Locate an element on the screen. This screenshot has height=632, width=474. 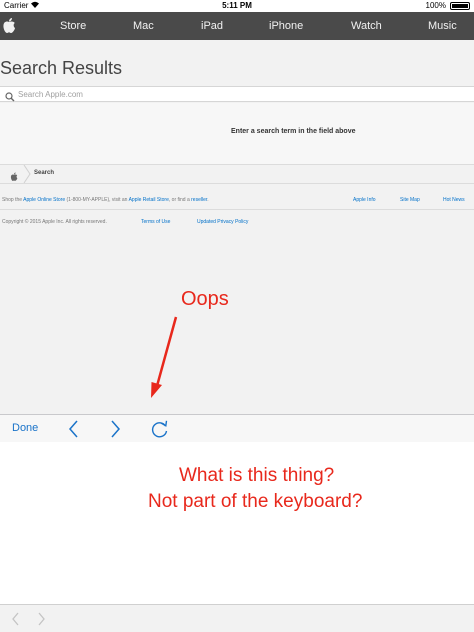
breadcrumb-apple-icon is located at coordinates (14, 175).